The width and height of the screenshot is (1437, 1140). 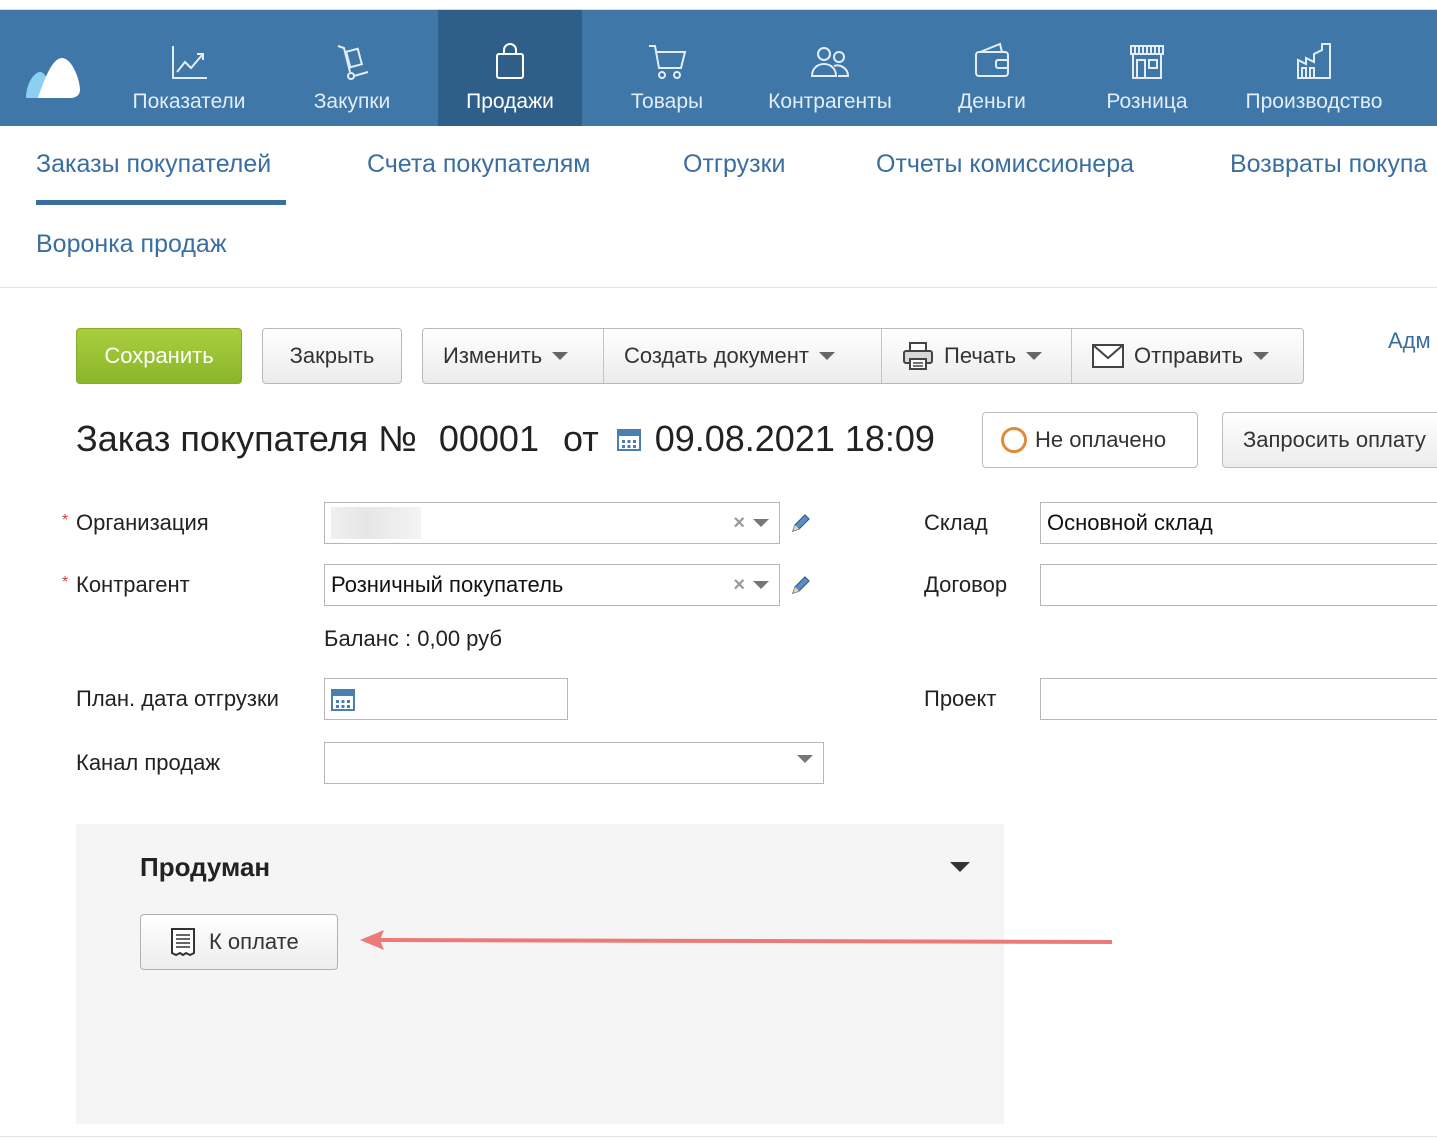 I want to click on active-tab-underline, so click(x=161, y=202).